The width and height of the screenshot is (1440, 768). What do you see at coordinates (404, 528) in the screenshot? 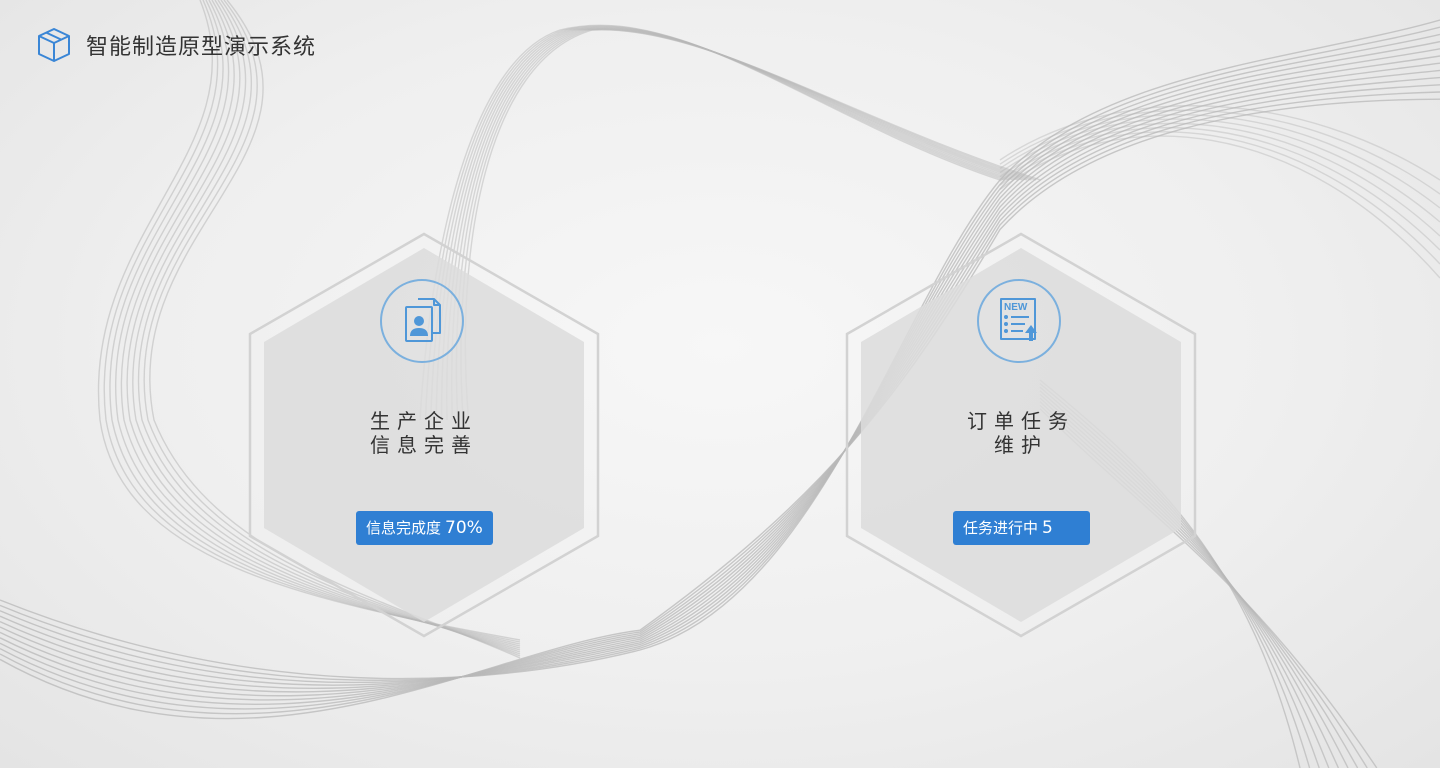
I see `badge-label: 信息完成度` at bounding box center [404, 528].